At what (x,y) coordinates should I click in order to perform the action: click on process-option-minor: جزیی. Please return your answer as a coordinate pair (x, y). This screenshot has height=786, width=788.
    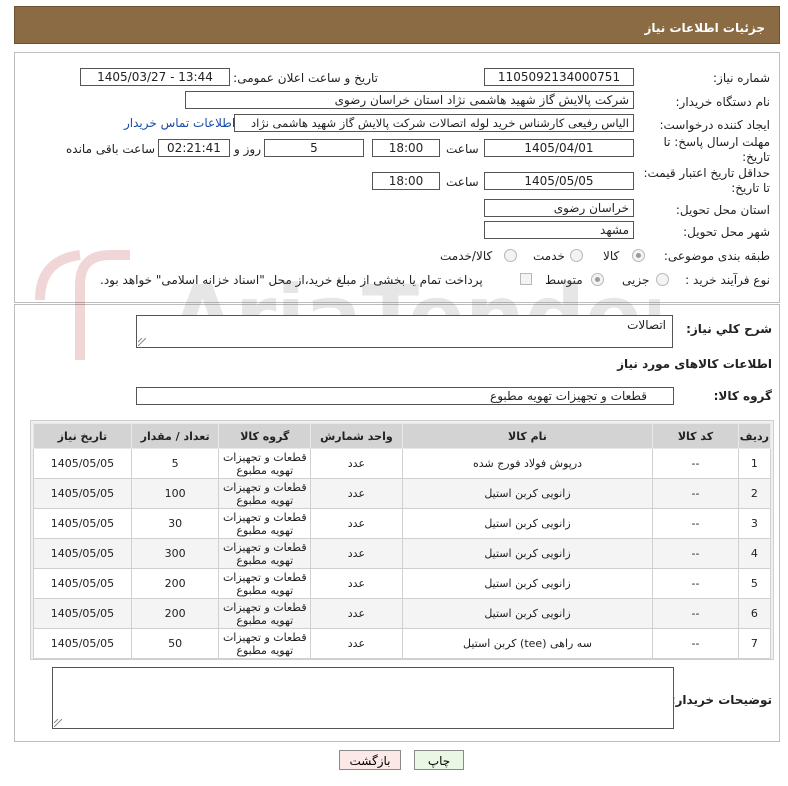
    Looking at the image, I should click on (636, 280).